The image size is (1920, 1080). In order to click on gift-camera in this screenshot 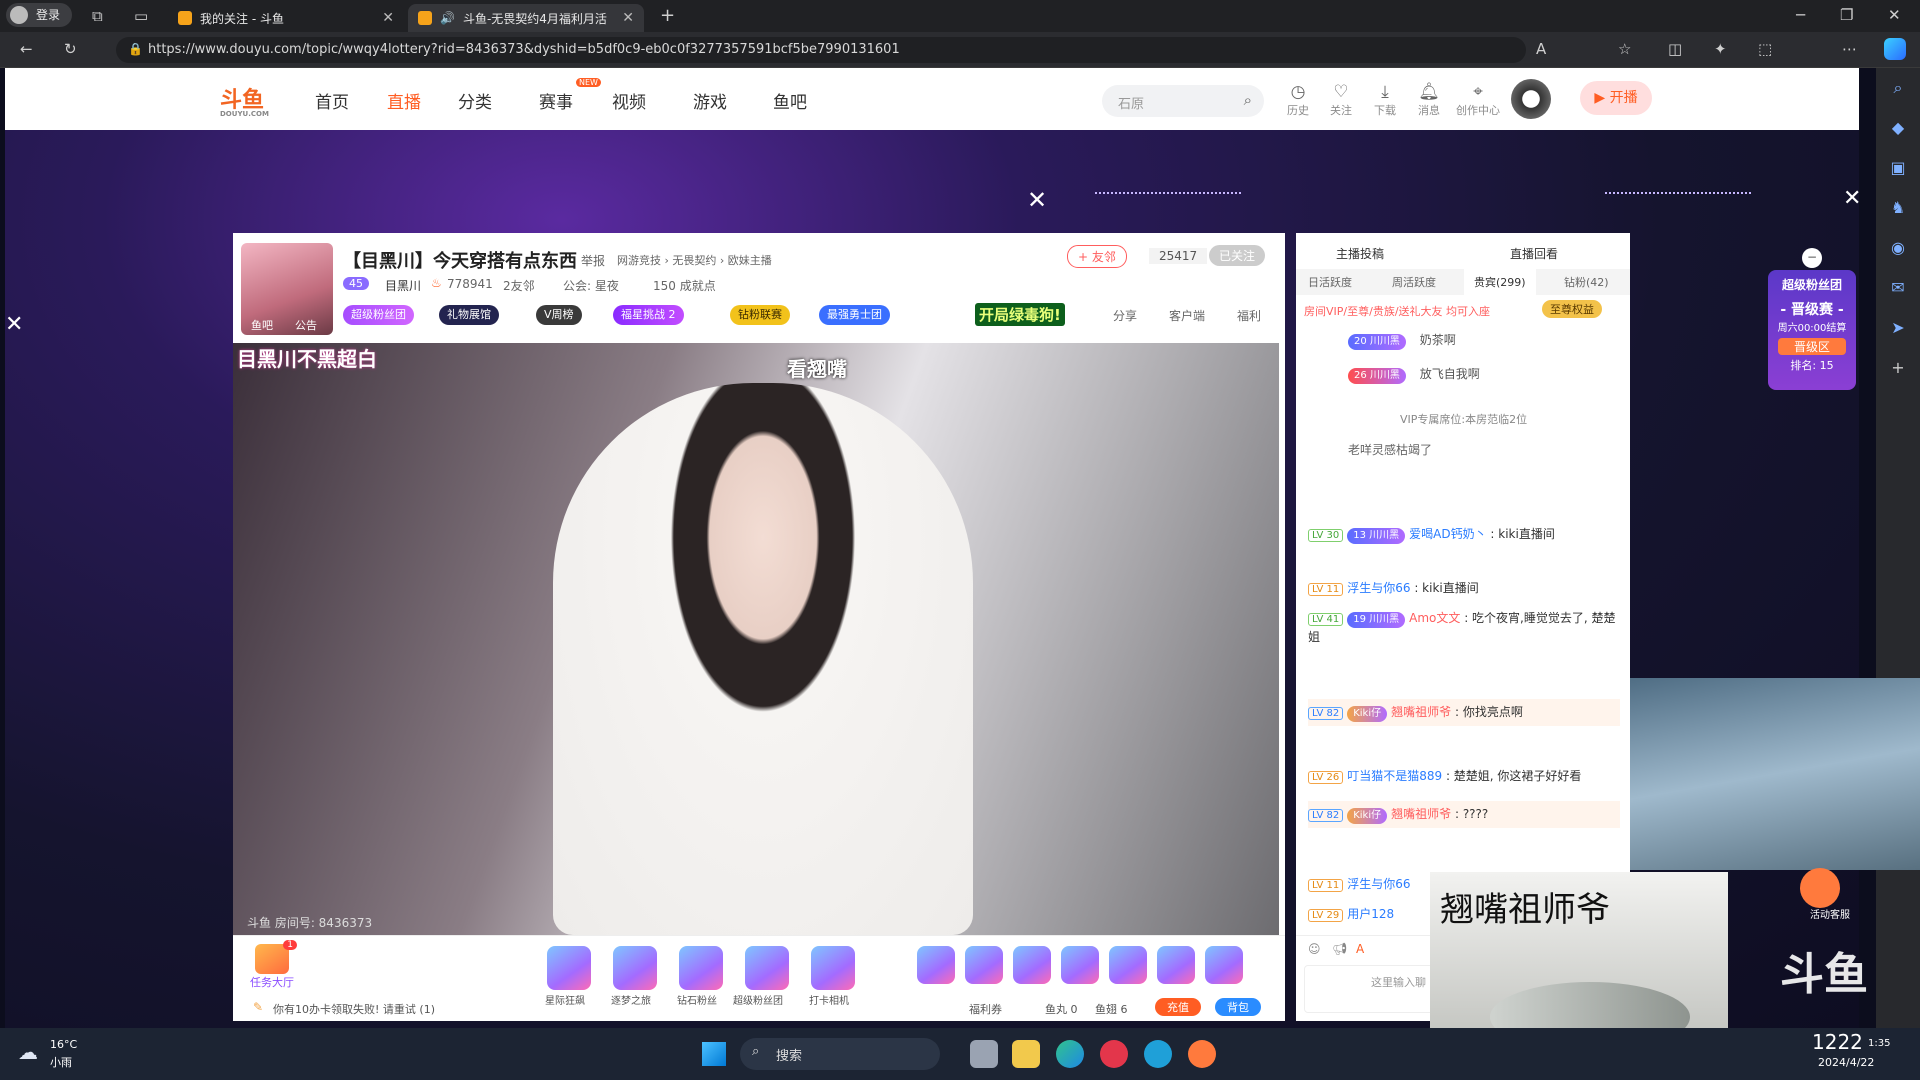, I will do `click(833, 968)`.